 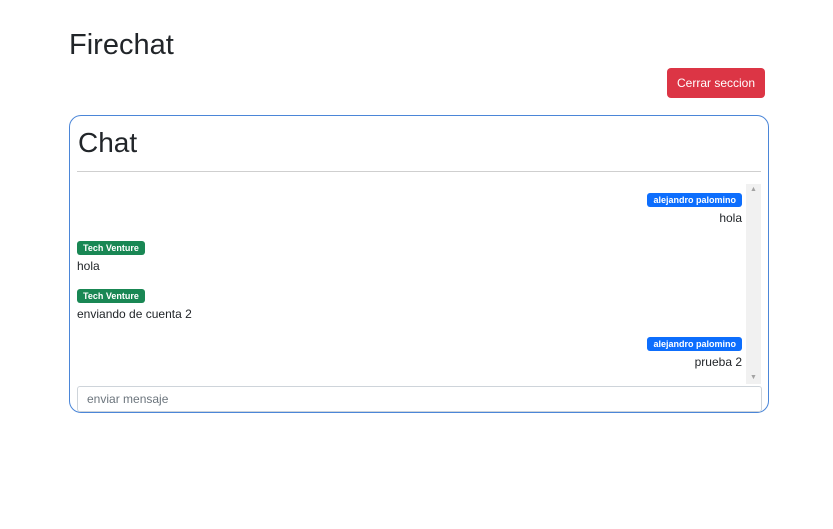 What do you see at coordinates (718, 362) in the screenshot?
I see `message-text: prueba 2` at bounding box center [718, 362].